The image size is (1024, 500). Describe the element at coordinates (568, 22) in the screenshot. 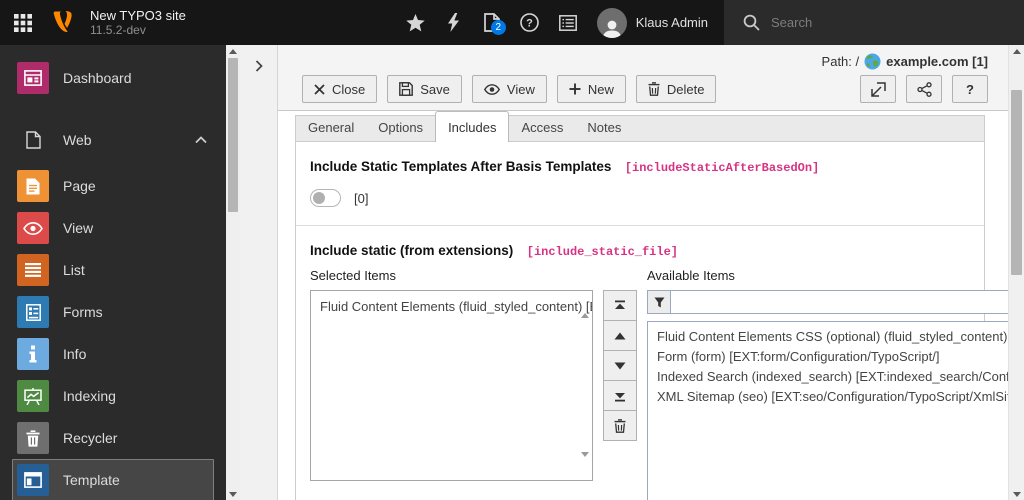

I see `system-information-button` at that location.